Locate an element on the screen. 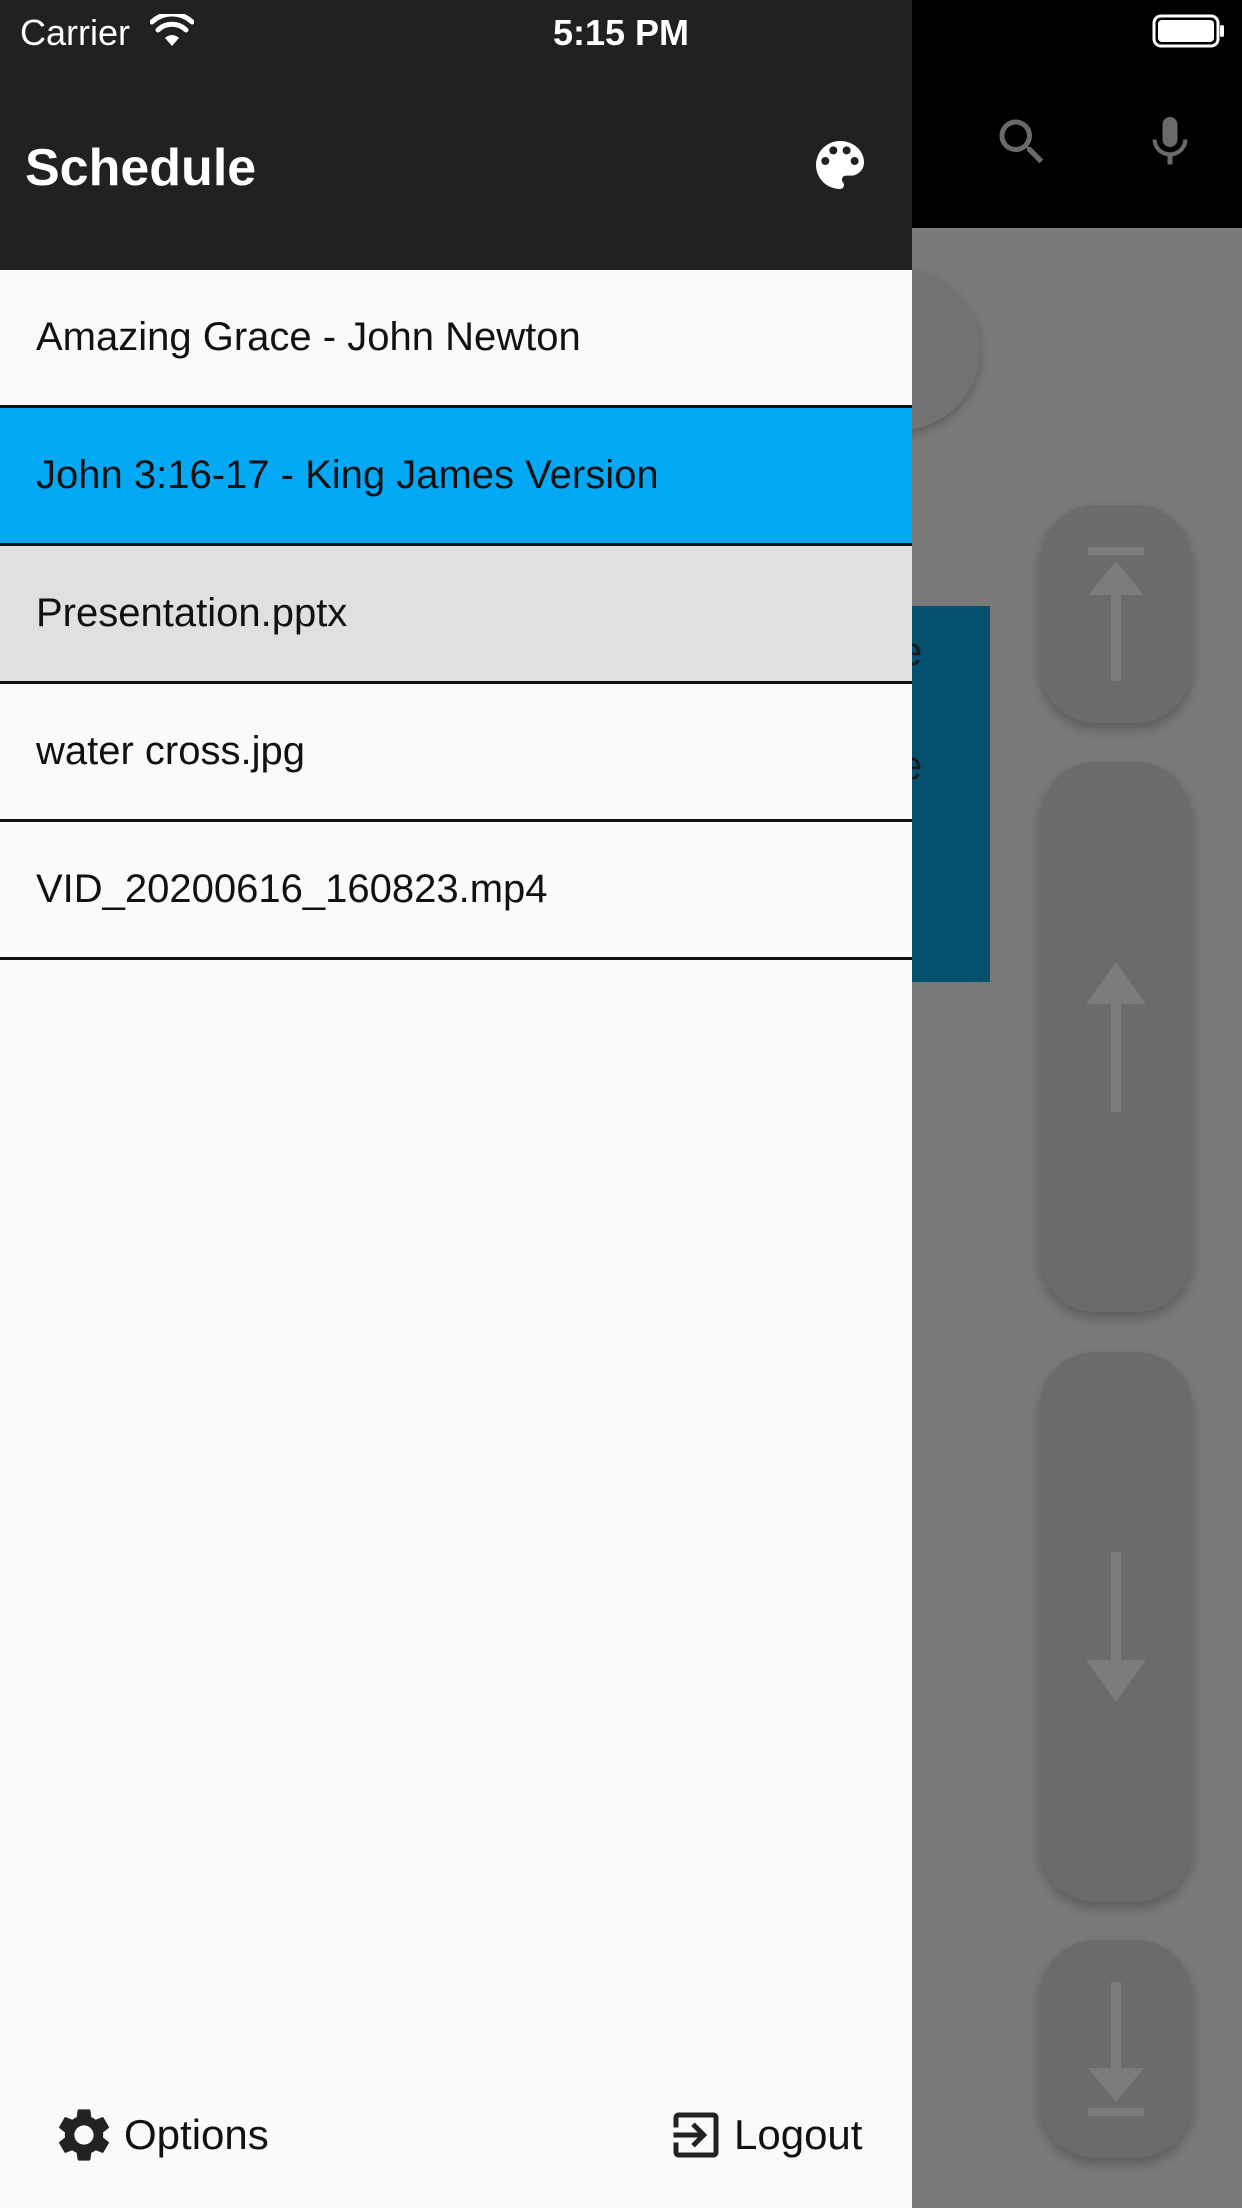 The width and height of the screenshot is (1242, 2208). schedule-item-selected: John 3:16-17 - King James Version is located at coordinates (456, 477).